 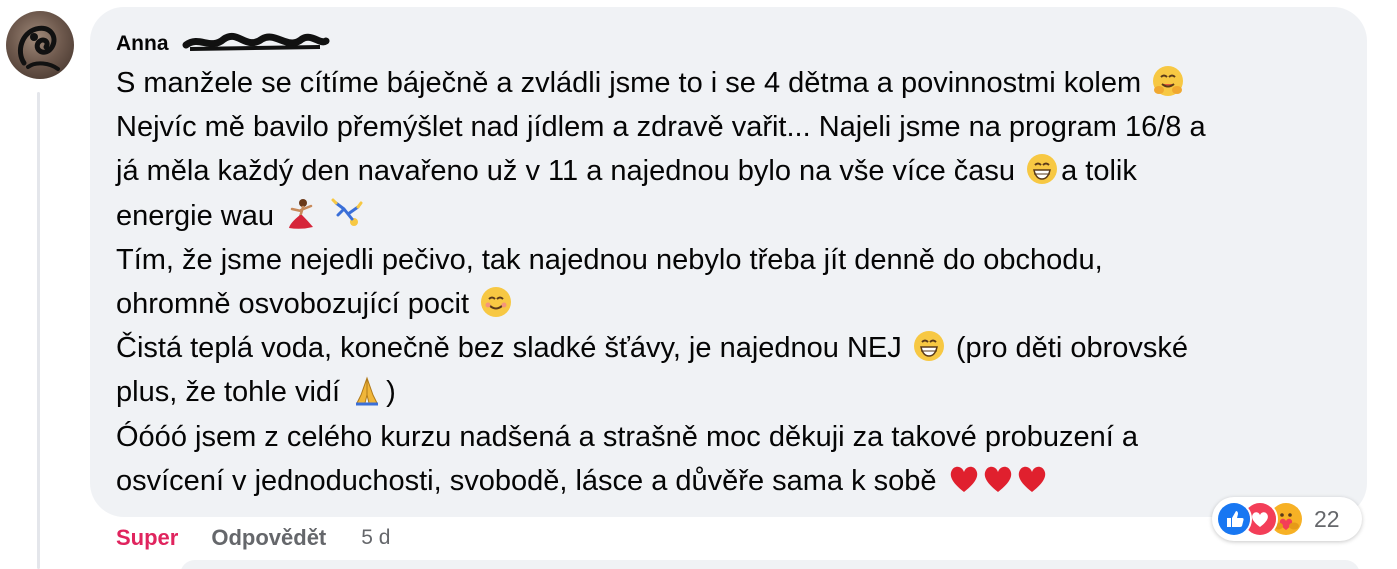 I want to click on dancer-icon, so click(x=301, y=214).